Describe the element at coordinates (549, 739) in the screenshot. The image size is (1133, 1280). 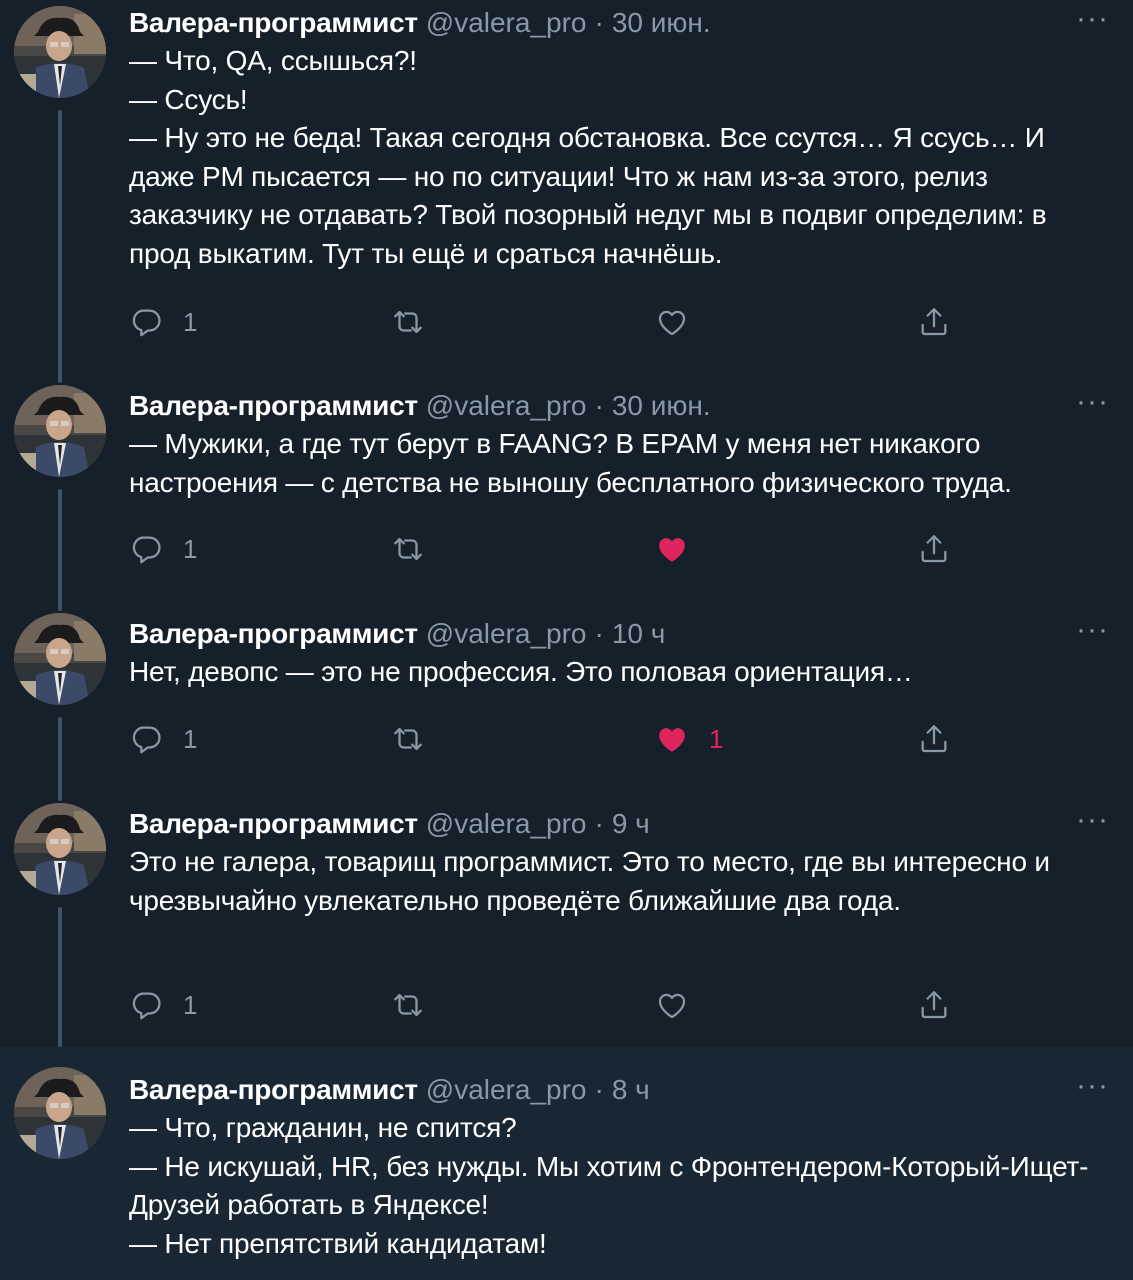
I see `tweet-actions: 1 1` at that location.